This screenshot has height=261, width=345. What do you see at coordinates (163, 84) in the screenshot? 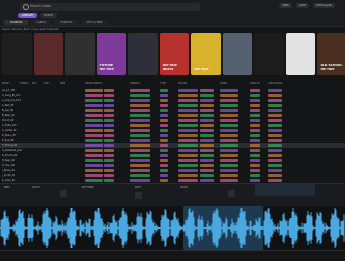
I see `column-header: TYPE` at bounding box center [163, 84].